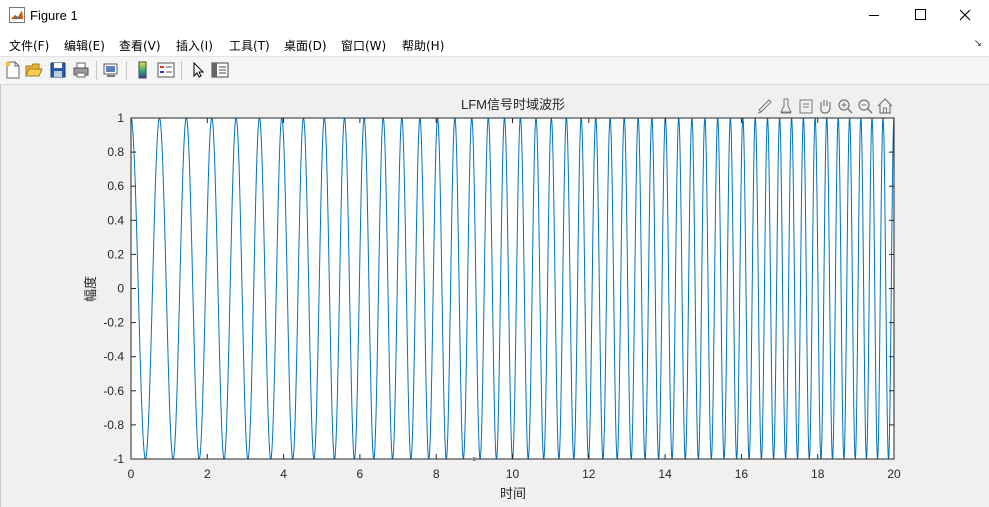 The image size is (989, 507). I want to click on x-tick-label: 8, so click(436, 474).